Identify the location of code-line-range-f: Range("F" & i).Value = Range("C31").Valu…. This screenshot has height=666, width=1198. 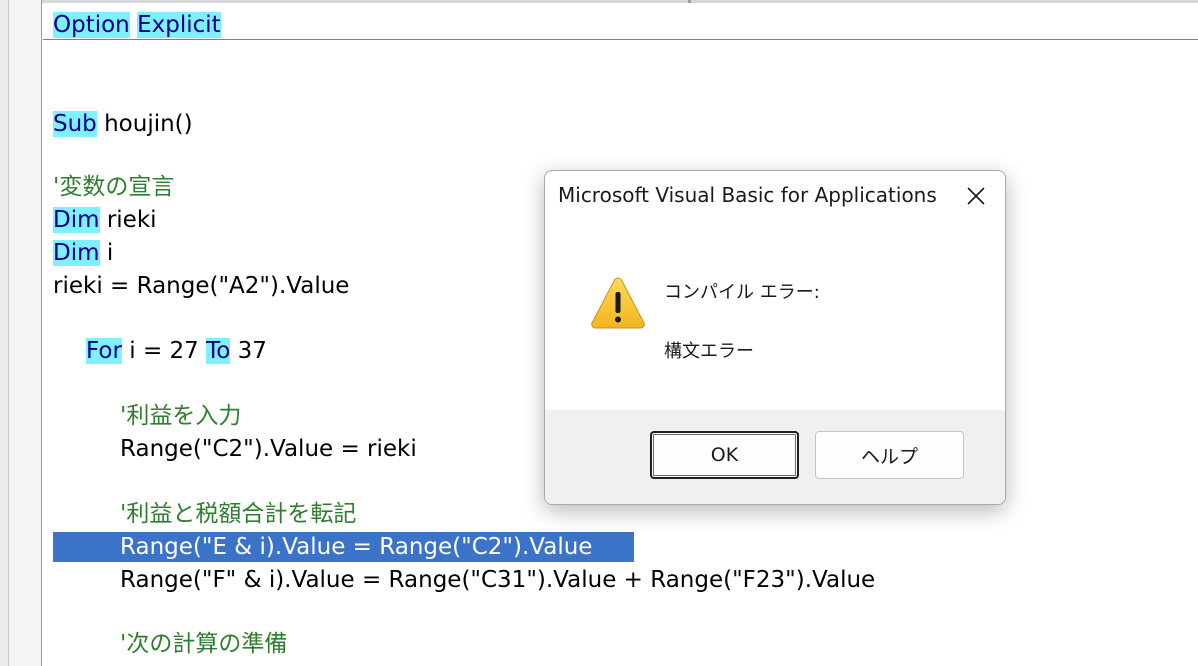
(497, 580).